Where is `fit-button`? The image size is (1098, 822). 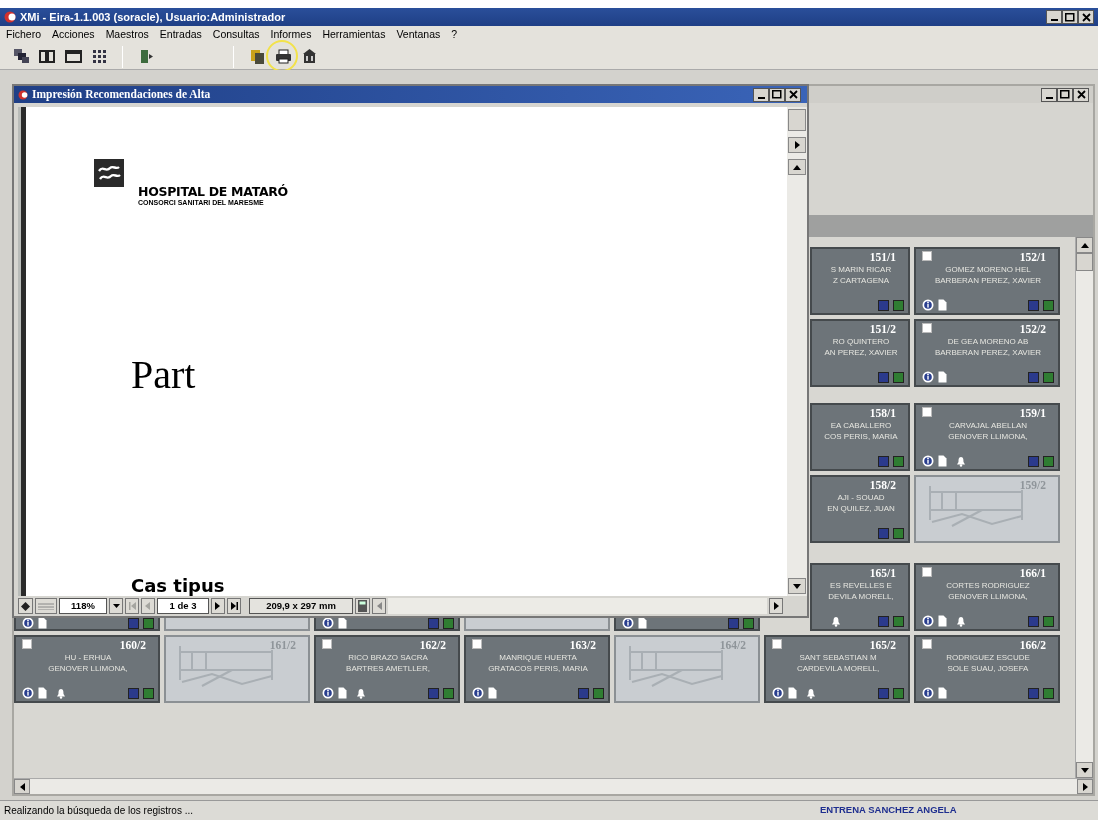
fit-button is located at coordinates (25, 606).